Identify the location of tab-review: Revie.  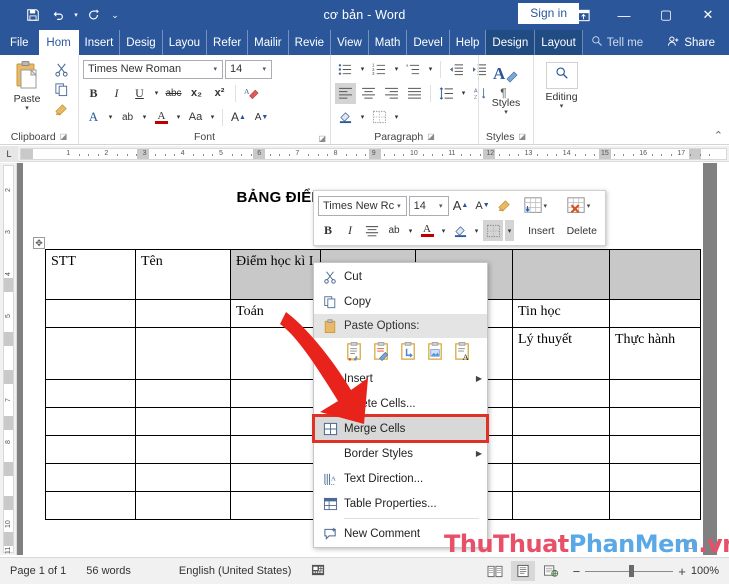
(310, 42).